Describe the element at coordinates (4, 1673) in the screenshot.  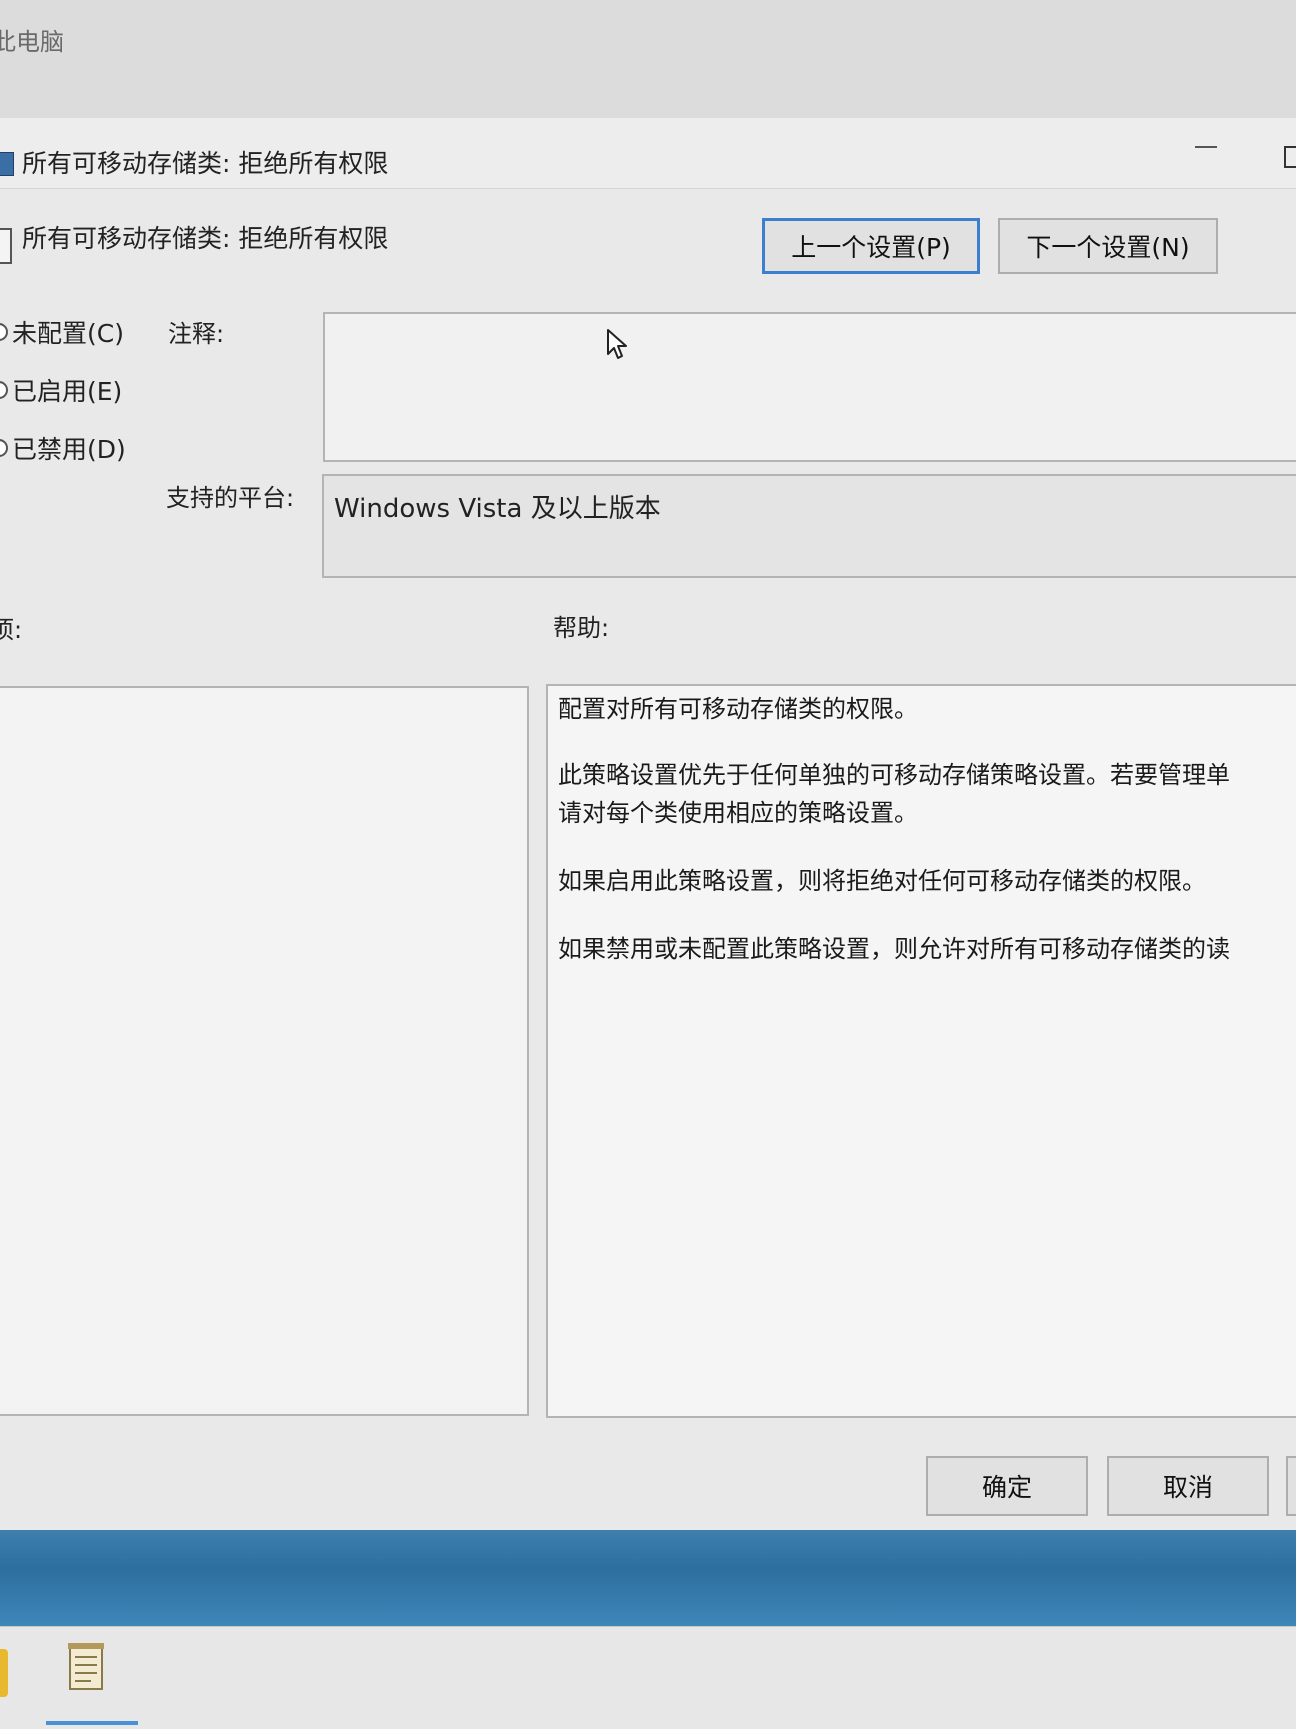
I see `folder-icon` at that location.